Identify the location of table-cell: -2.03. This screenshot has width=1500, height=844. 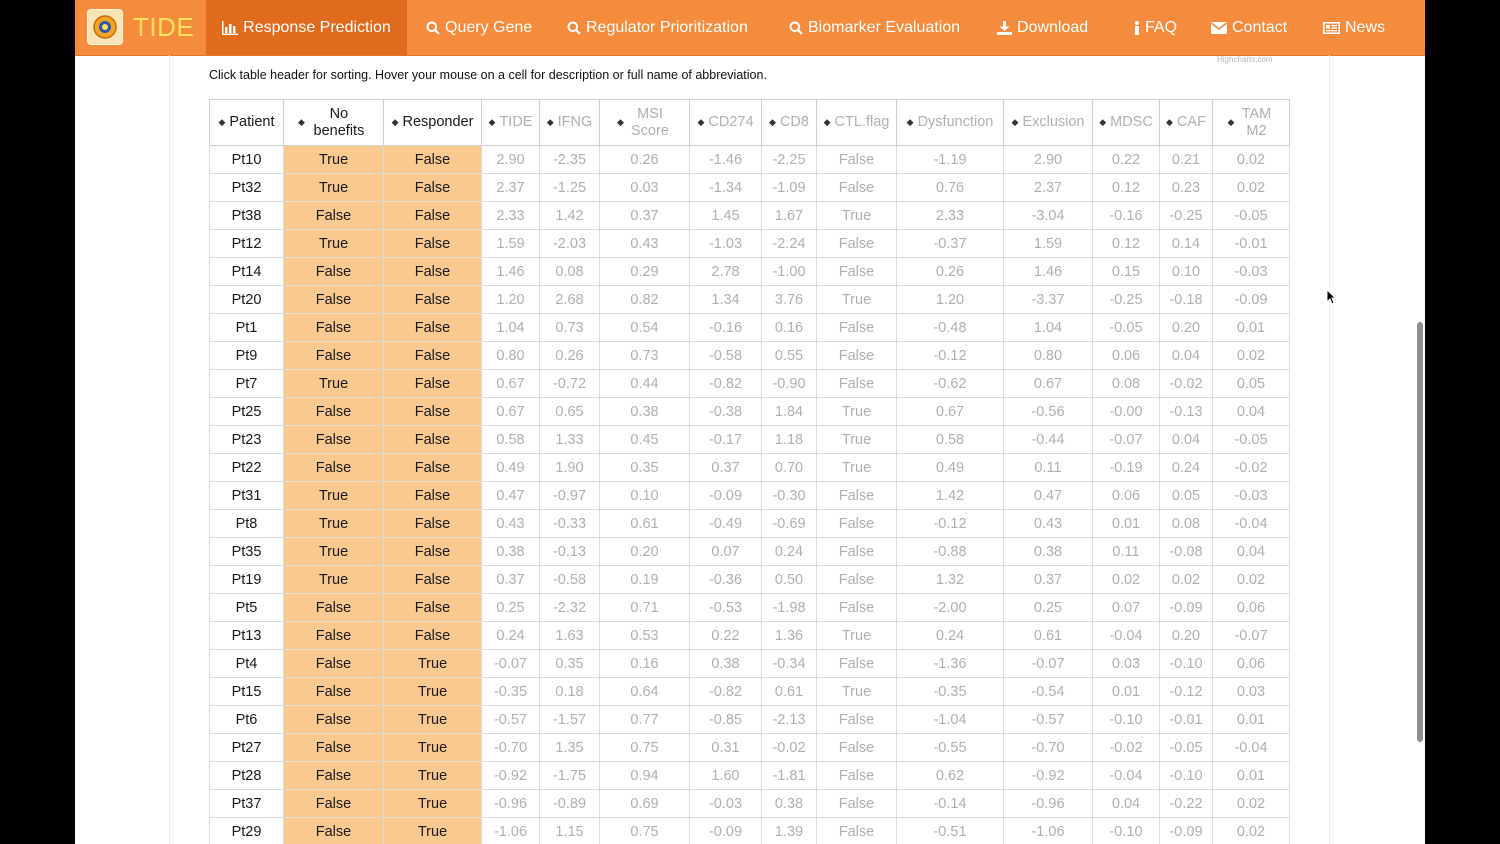
(569, 243).